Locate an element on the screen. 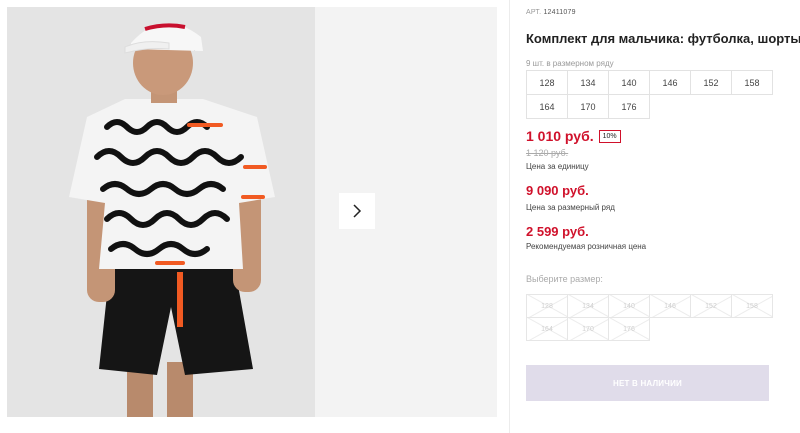  old-price: 1 120 руб. is located at coordinates (547, 153).